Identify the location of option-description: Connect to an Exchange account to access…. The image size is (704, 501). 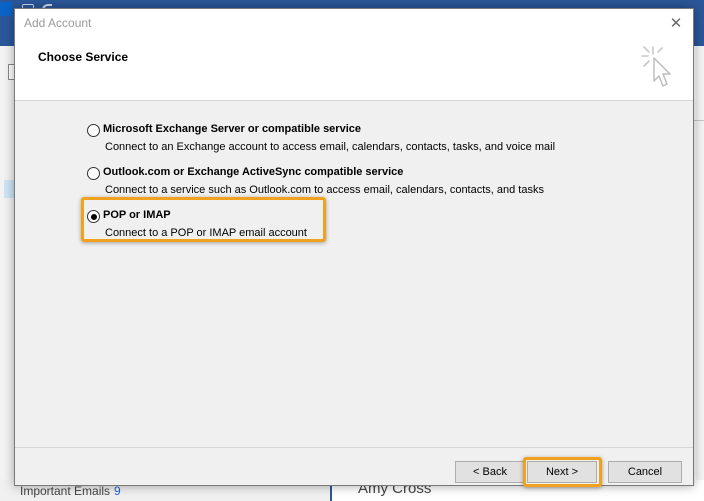
(330, 147).